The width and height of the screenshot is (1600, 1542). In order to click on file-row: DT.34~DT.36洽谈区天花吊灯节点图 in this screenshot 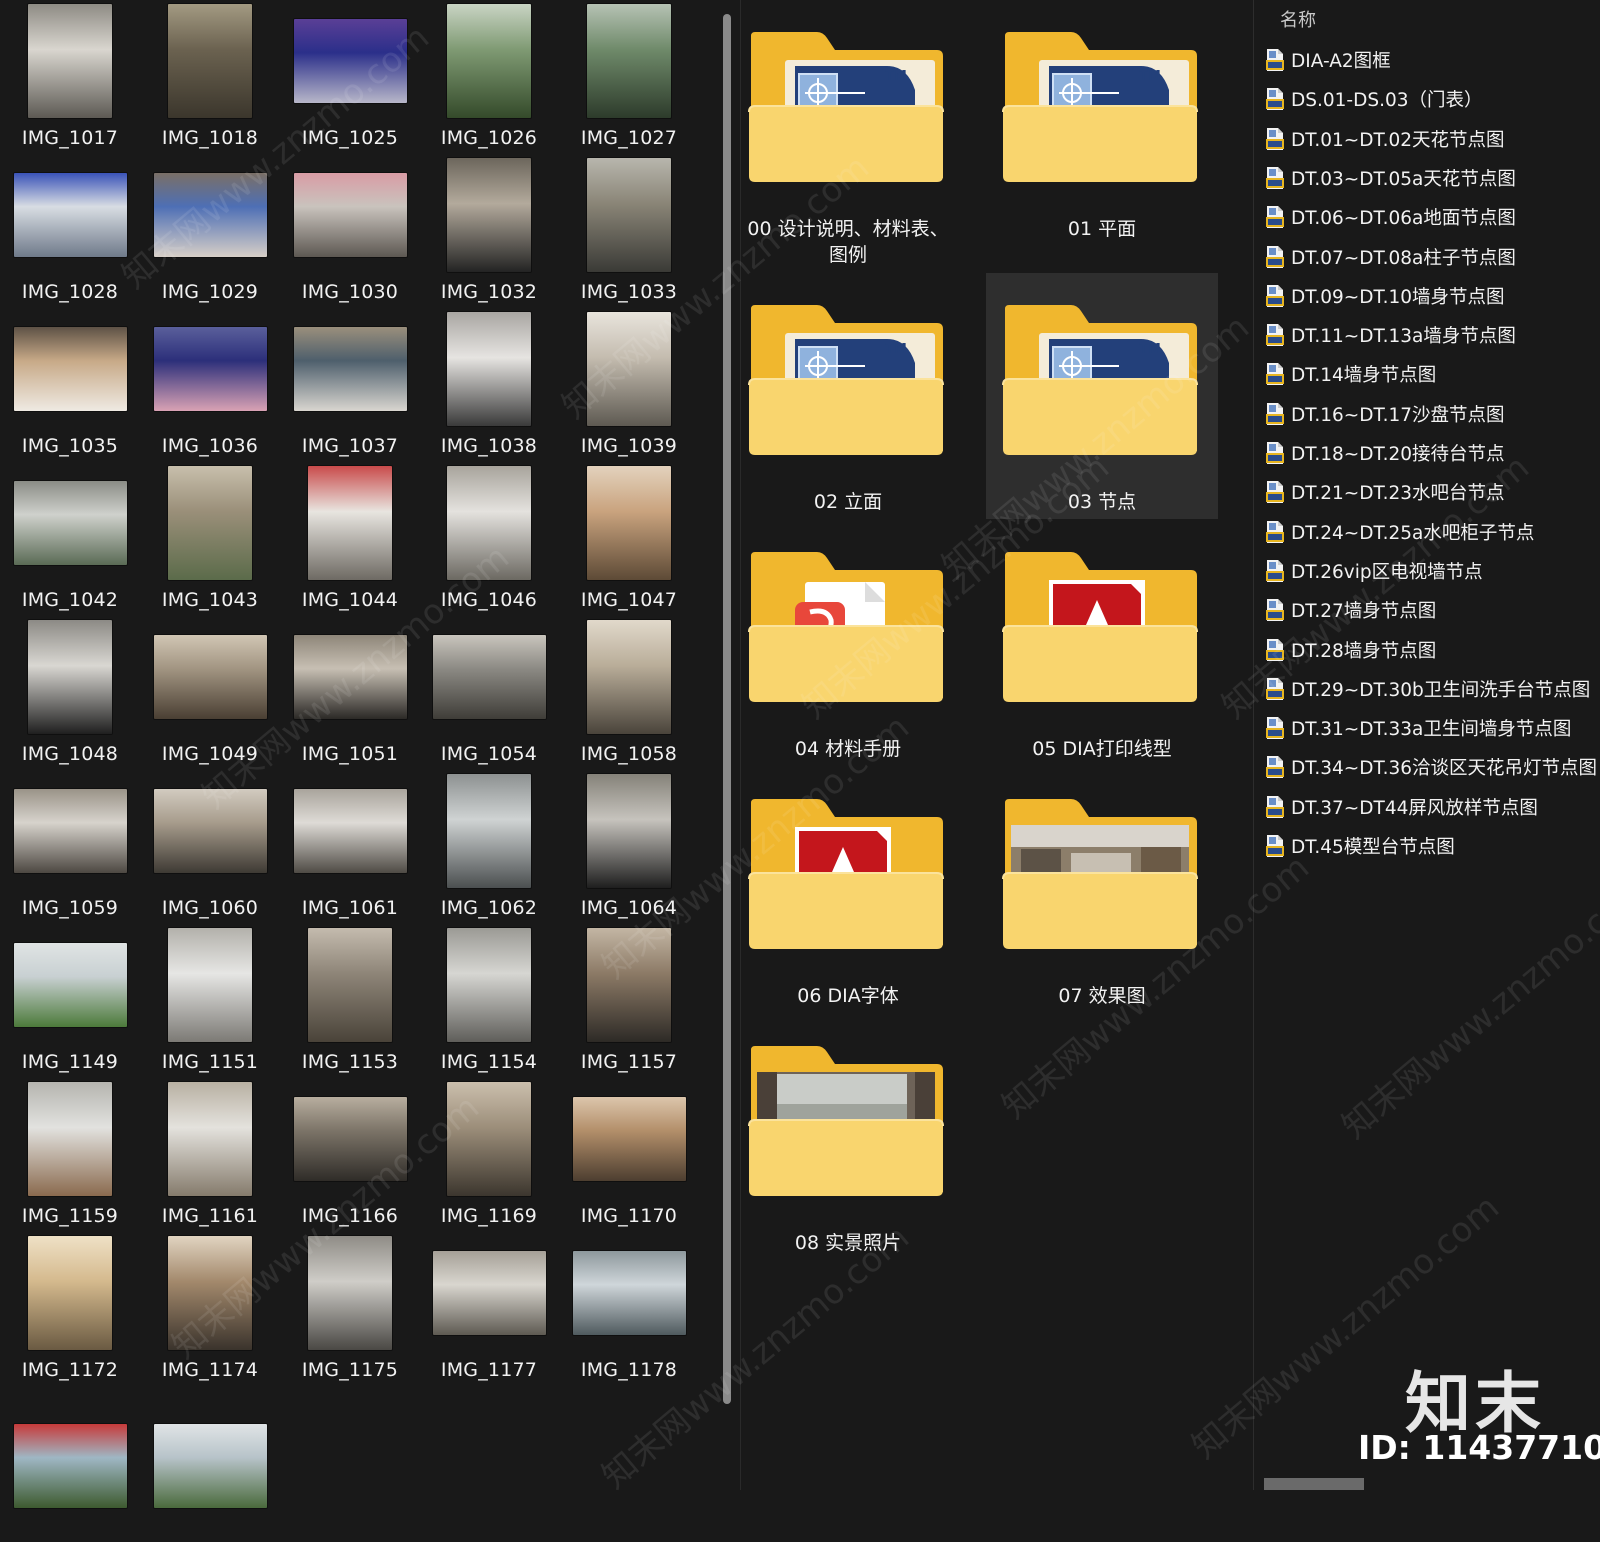, I will do `click(1427, 767)`.